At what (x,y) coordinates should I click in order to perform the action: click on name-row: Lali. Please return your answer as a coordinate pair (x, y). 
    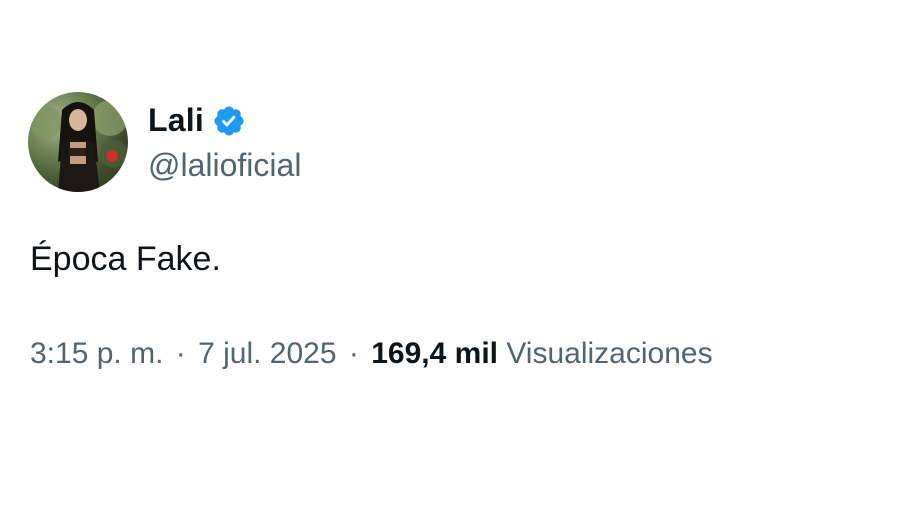
    Looking at the image, I should click on (224, 121).